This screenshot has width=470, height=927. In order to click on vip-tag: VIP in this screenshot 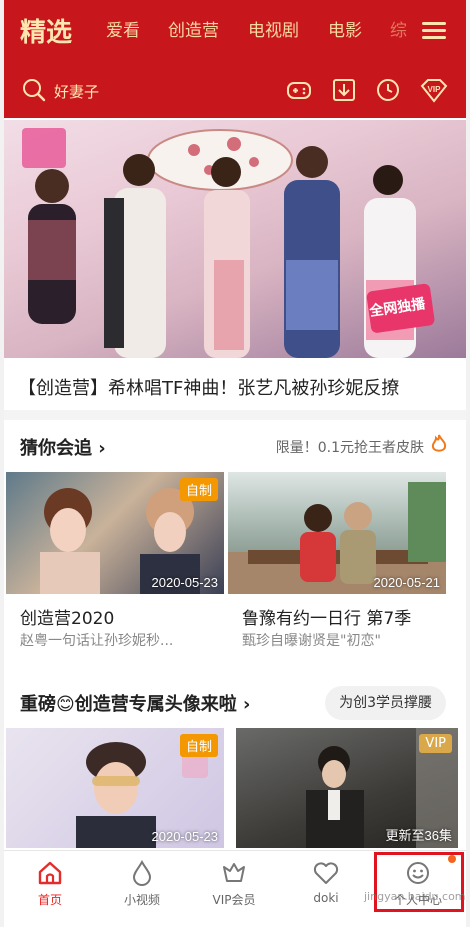, I will do `click(435, 743)`.